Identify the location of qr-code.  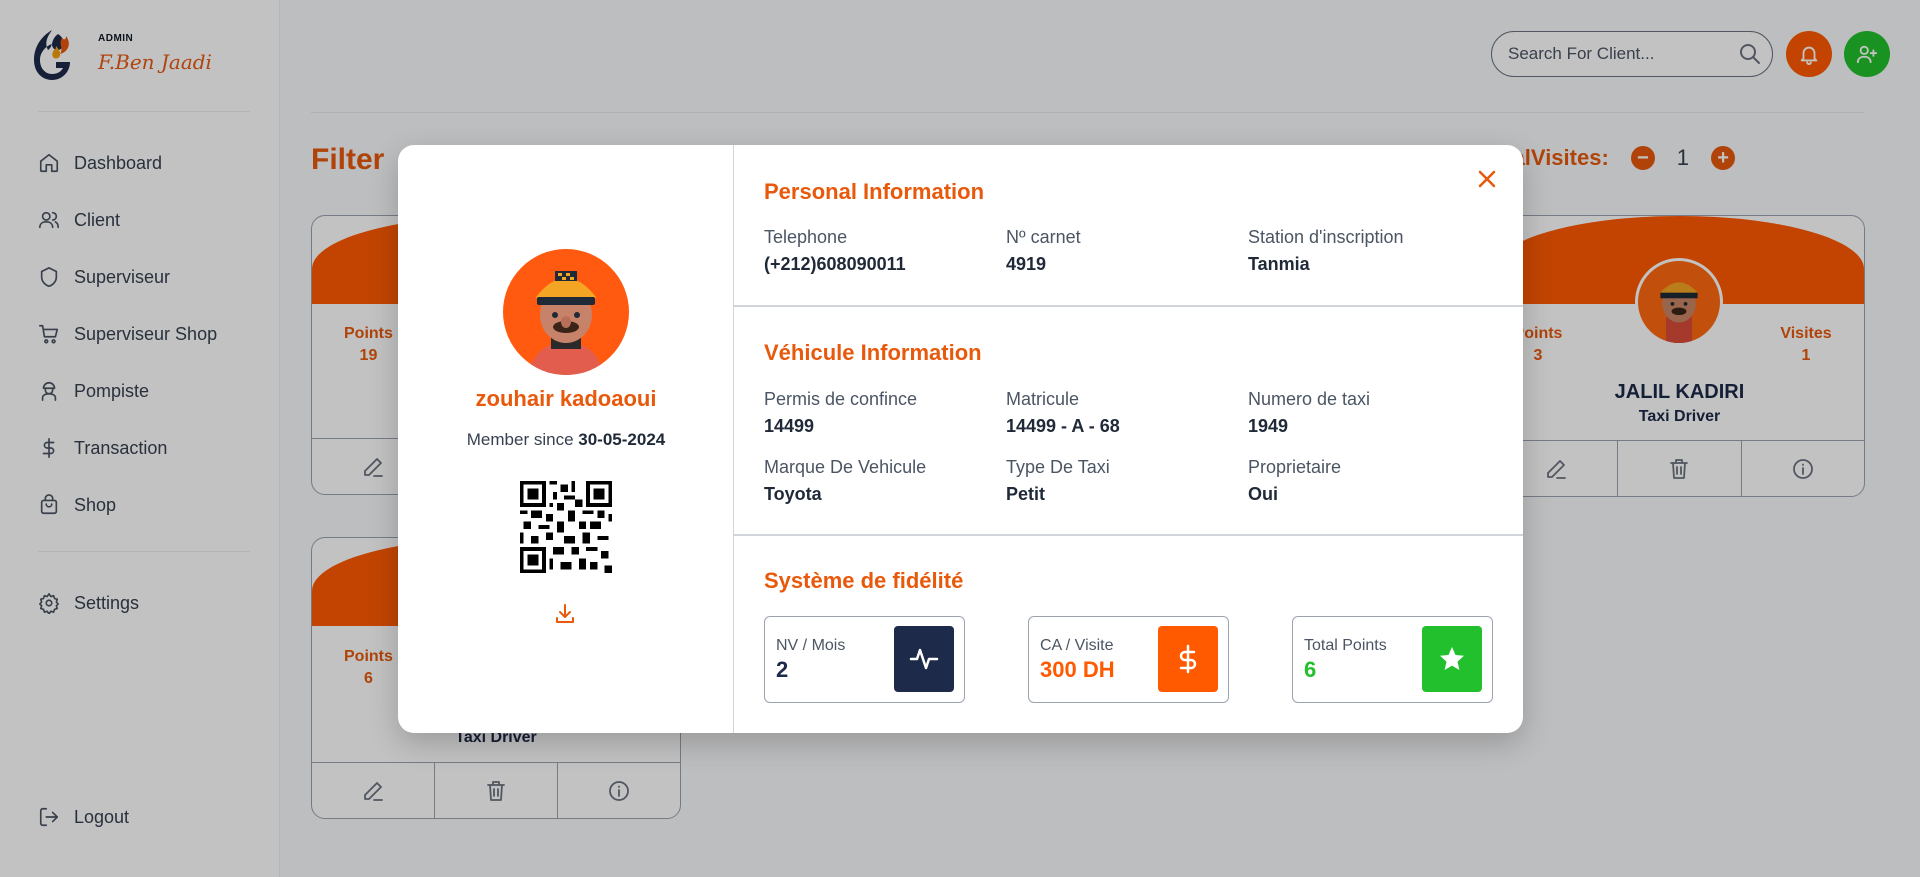
(566, 527).